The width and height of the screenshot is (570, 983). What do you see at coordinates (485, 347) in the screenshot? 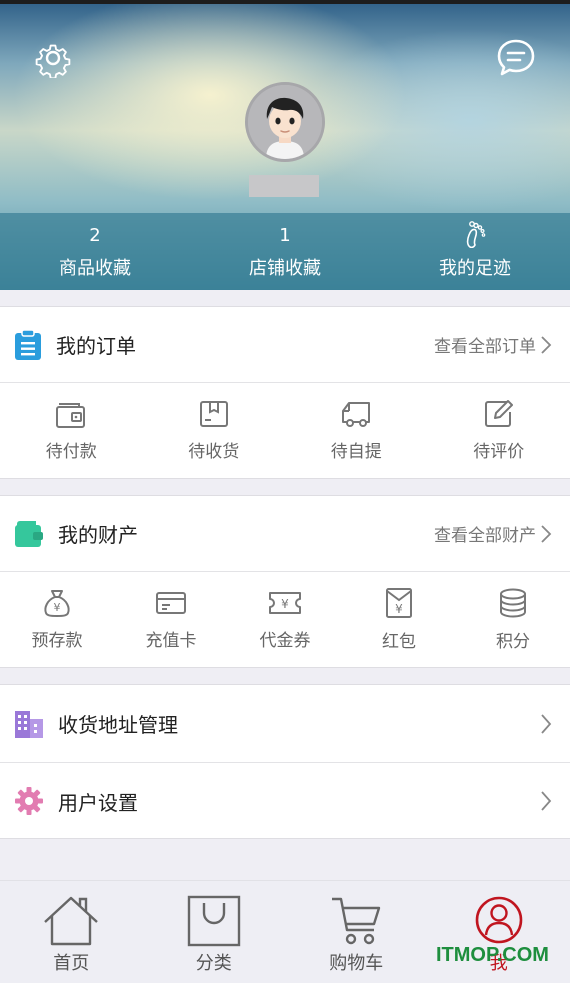
I see `view-all-orders-label: 查看全部订单` at bounding box center [485, 347].